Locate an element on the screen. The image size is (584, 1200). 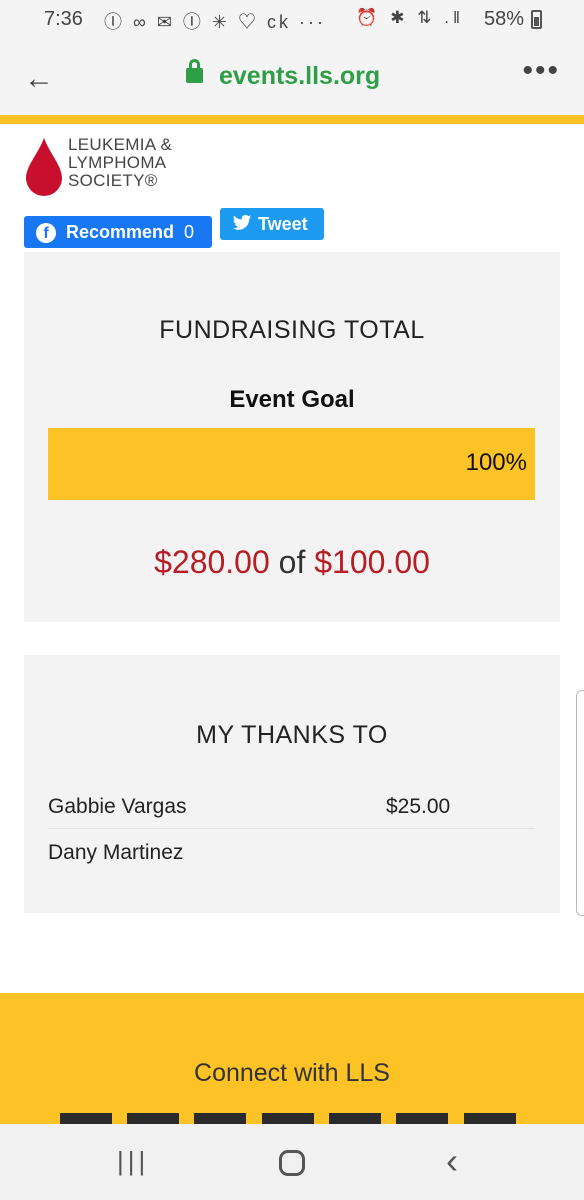
footer-connect-band: Connect with LLS is located at coordinates (292, 1058).